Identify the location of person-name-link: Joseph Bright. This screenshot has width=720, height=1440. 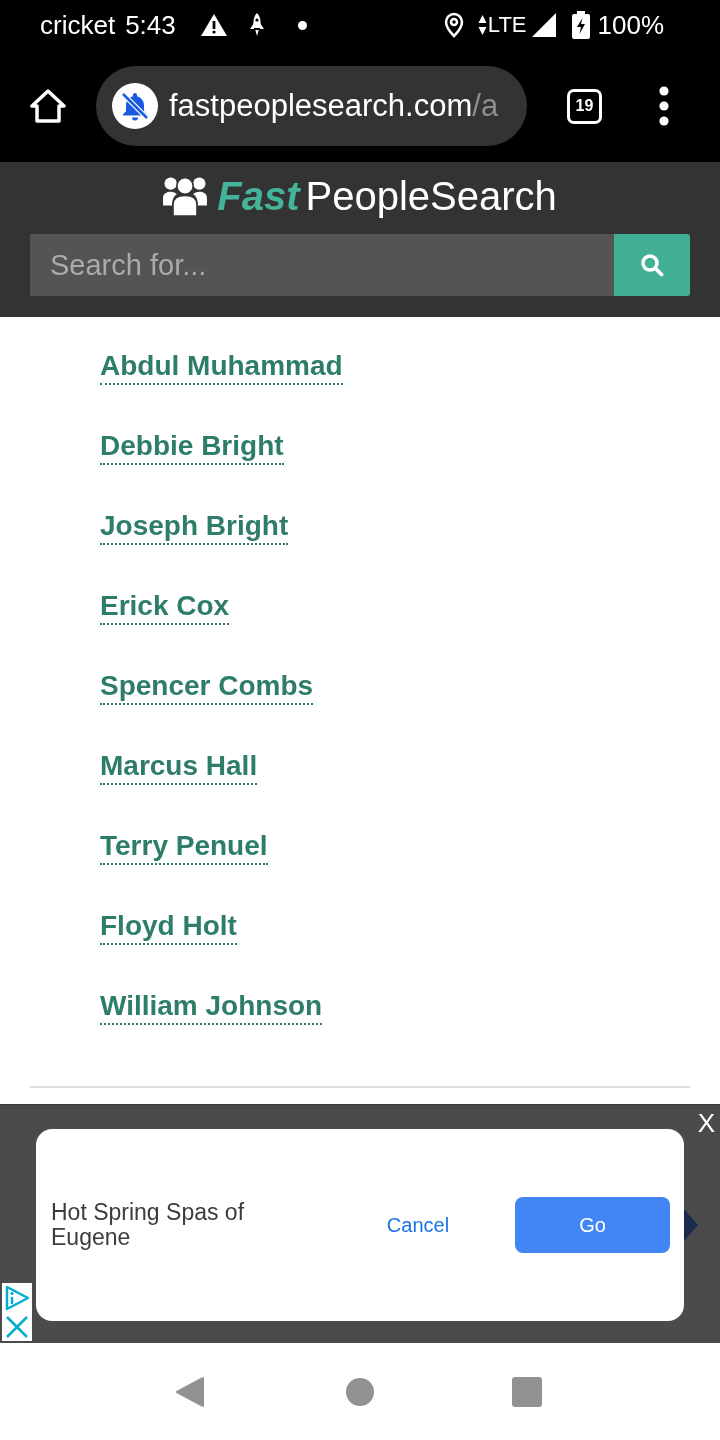
(194, 527).